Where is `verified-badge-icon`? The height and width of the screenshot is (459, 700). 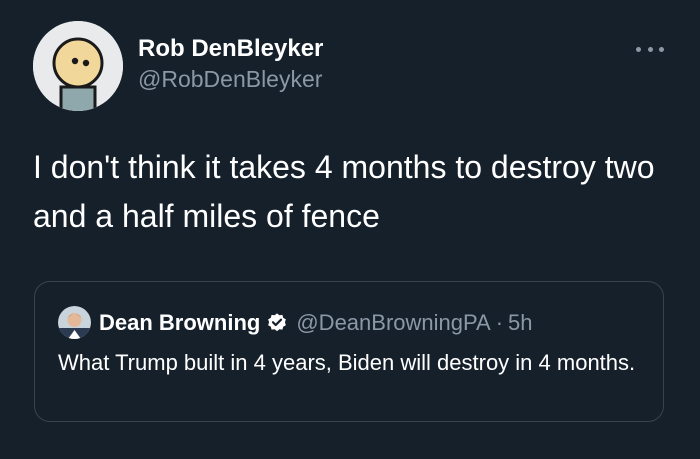 verified-badge-icon is located at coordinates (277, 323).